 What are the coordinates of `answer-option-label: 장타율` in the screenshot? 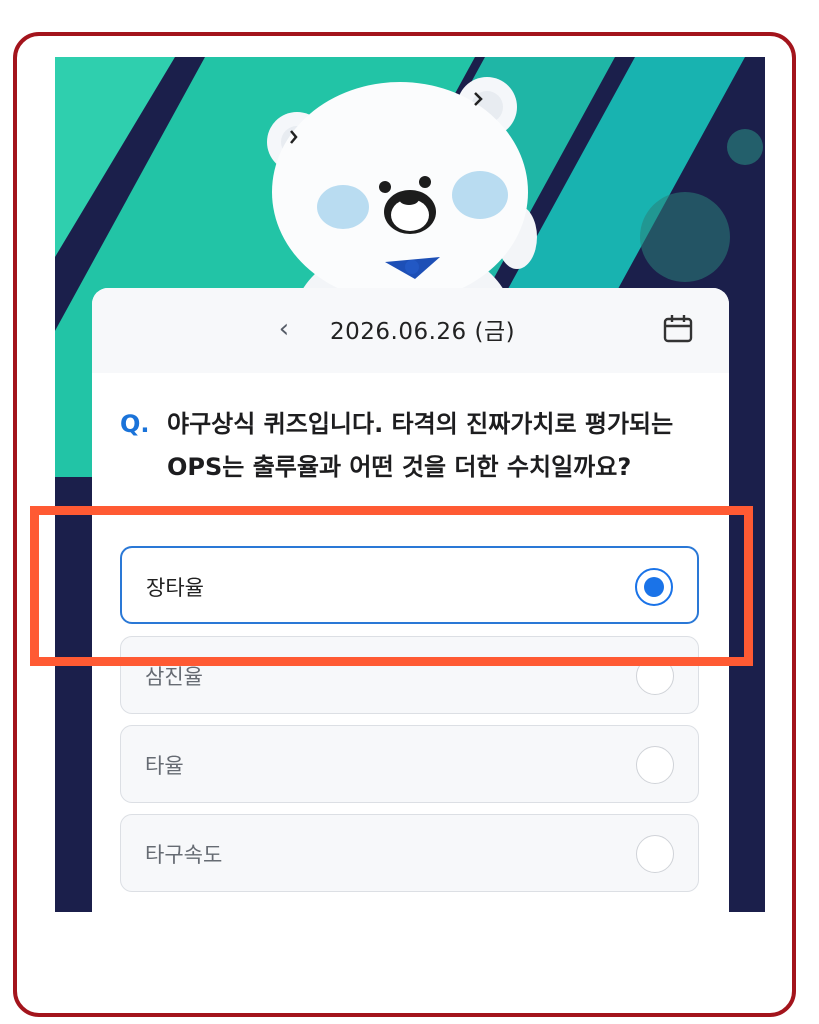 It's located at (175, 588).